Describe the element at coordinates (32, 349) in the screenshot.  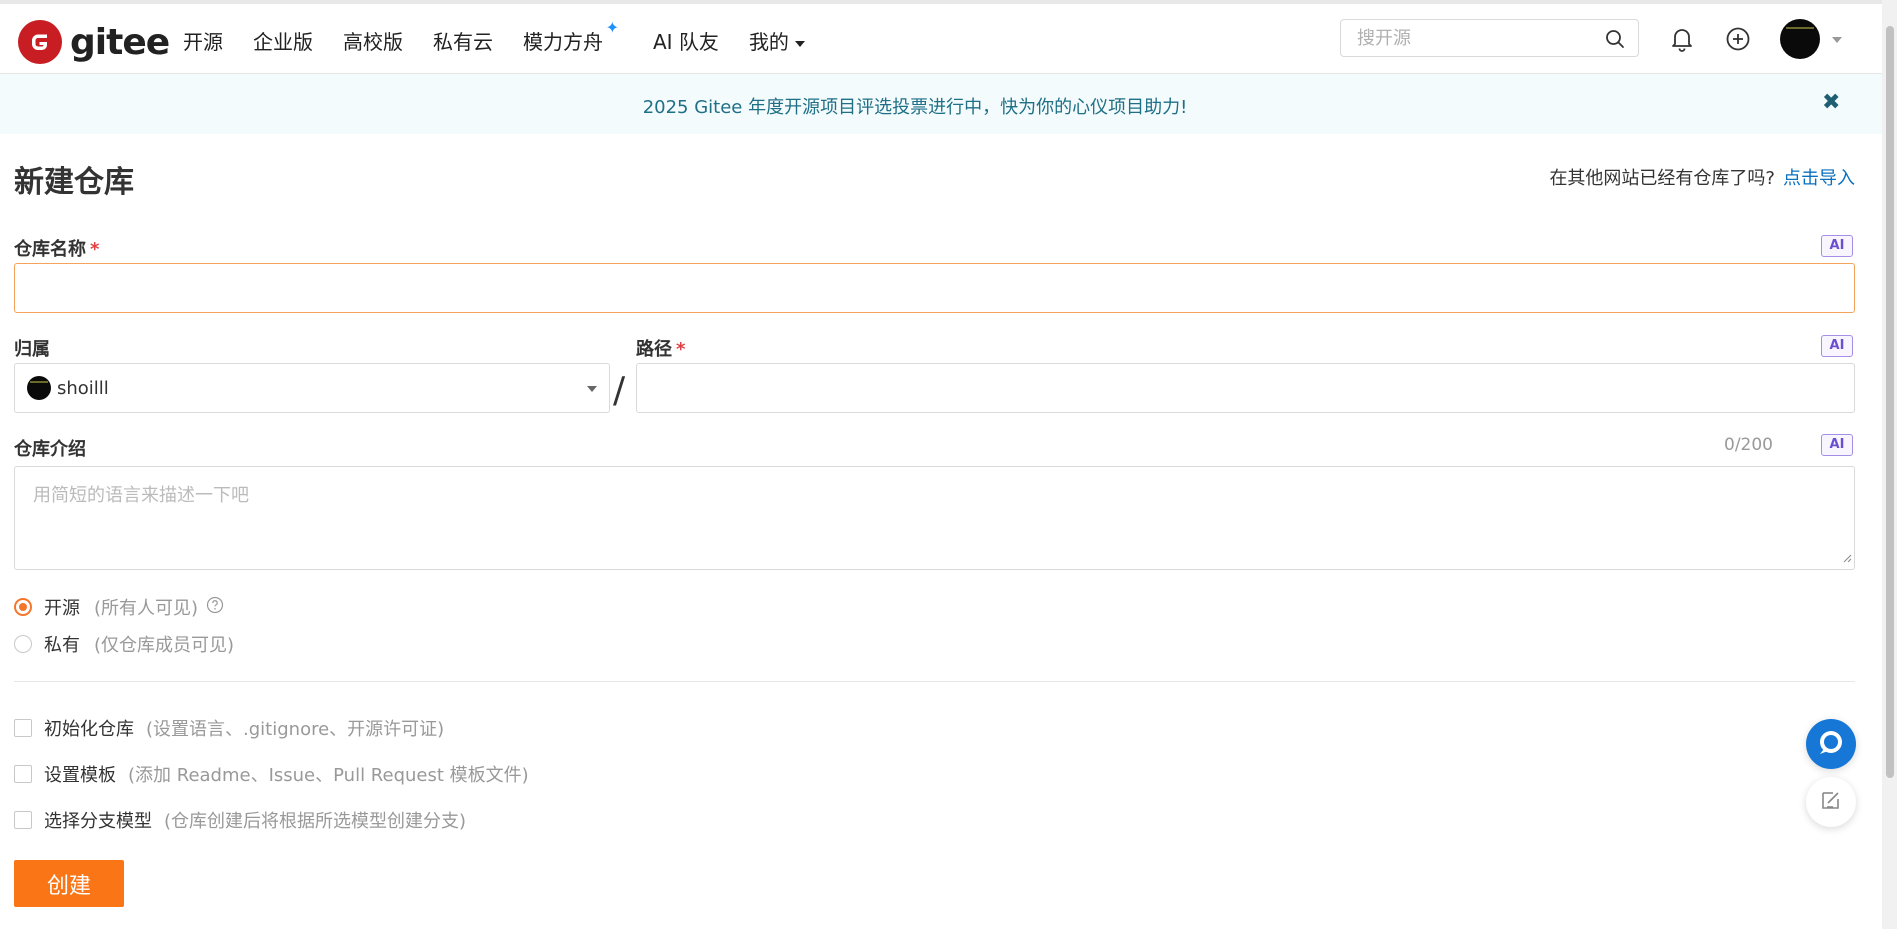
I see `owner-label: 归属` at that location.